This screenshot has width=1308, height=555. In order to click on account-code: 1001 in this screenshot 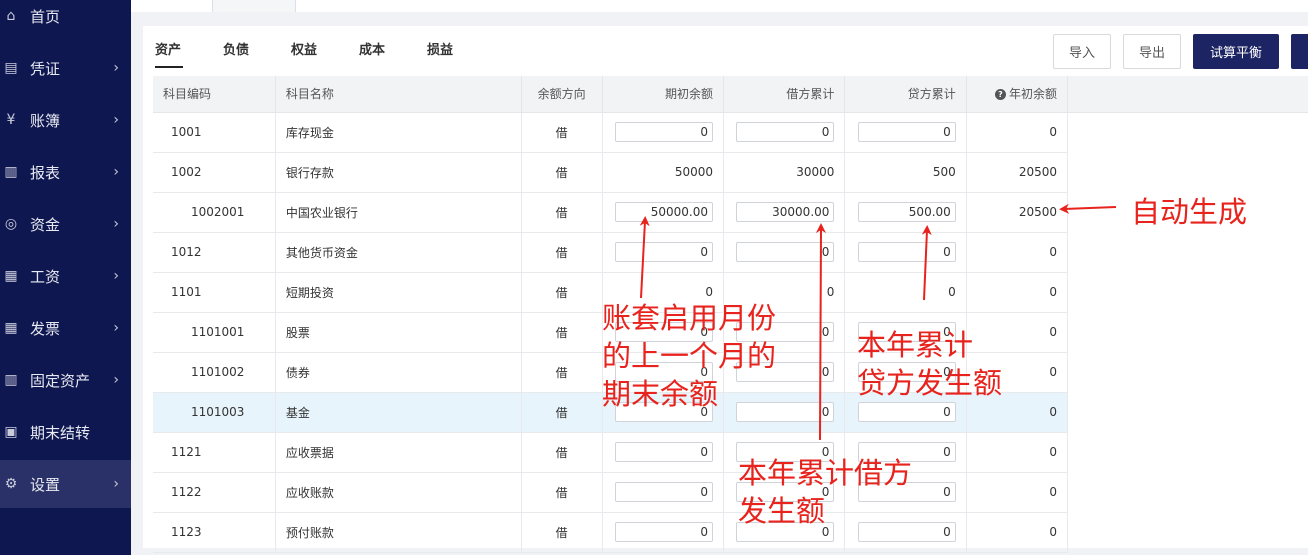, I will do `click(214, 132)`.